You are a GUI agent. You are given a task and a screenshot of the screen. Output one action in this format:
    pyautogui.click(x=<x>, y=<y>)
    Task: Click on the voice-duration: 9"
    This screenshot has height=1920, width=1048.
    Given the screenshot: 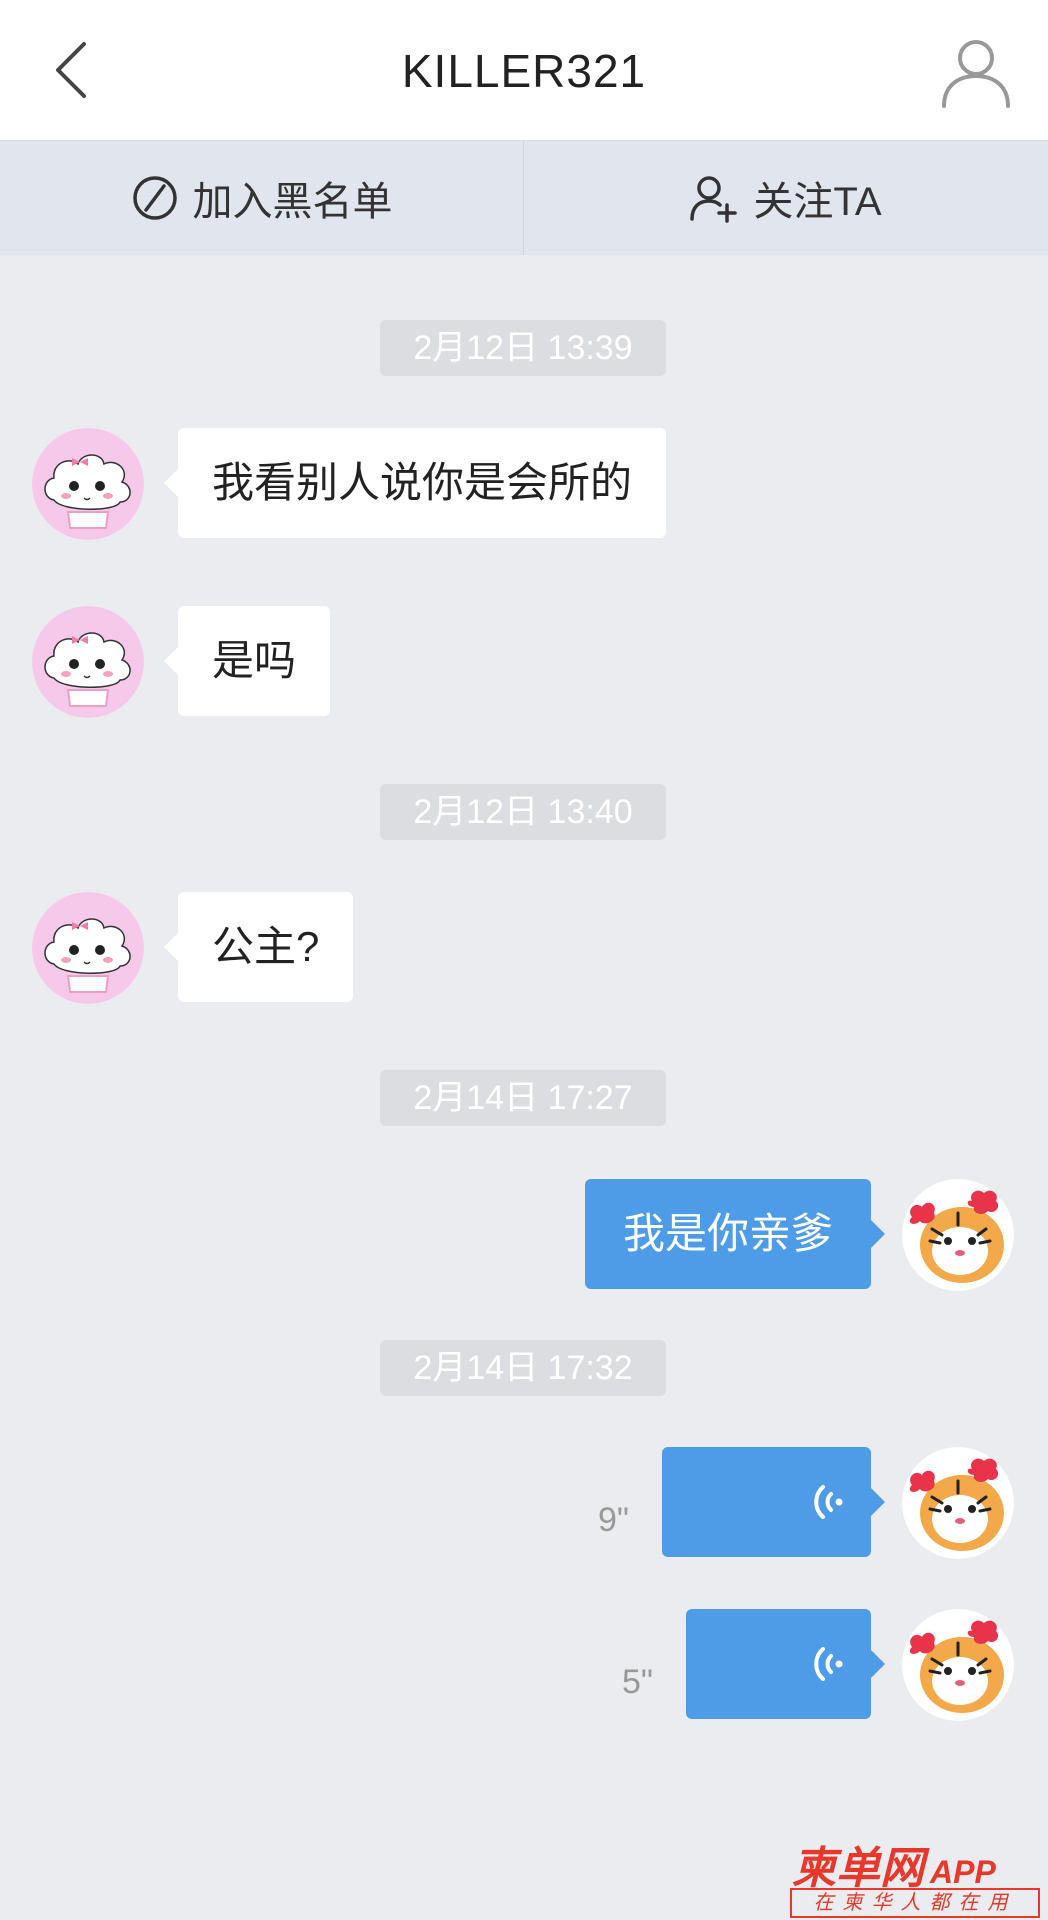 What is the action you would take?
    pyautogui.click(x=613, y=1520)
    